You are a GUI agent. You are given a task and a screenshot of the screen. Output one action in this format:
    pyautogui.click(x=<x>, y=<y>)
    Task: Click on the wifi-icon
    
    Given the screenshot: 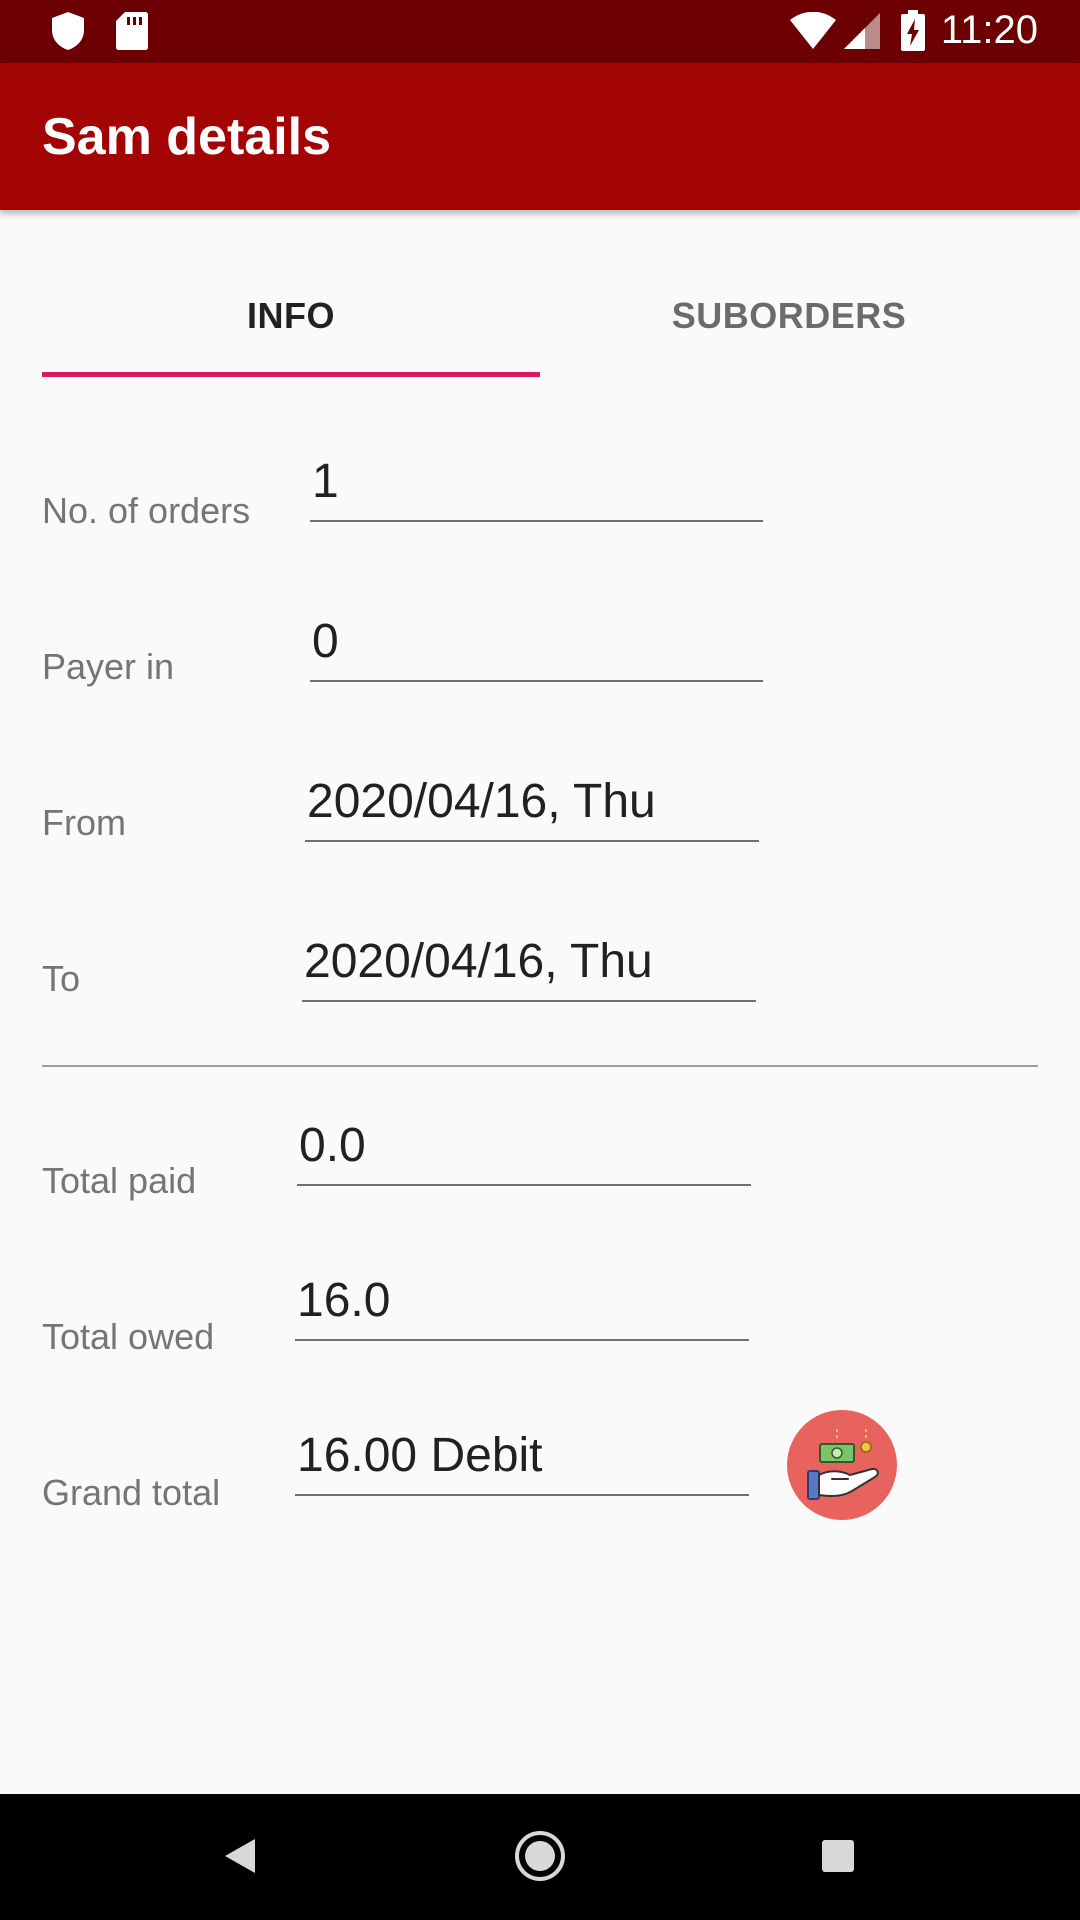 What is the action you would take?
    pyautogui.click(x=813, y=33)
    